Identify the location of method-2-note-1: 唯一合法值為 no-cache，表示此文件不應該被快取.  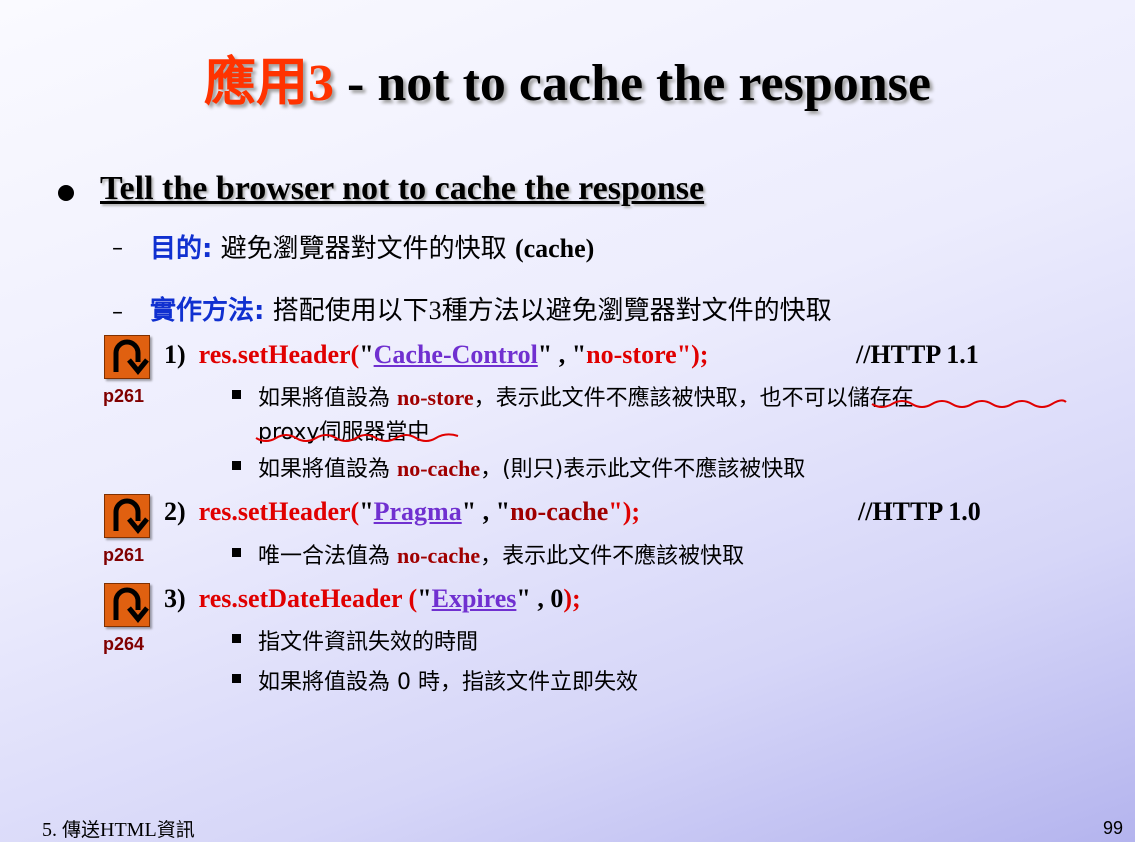
(501, 556).